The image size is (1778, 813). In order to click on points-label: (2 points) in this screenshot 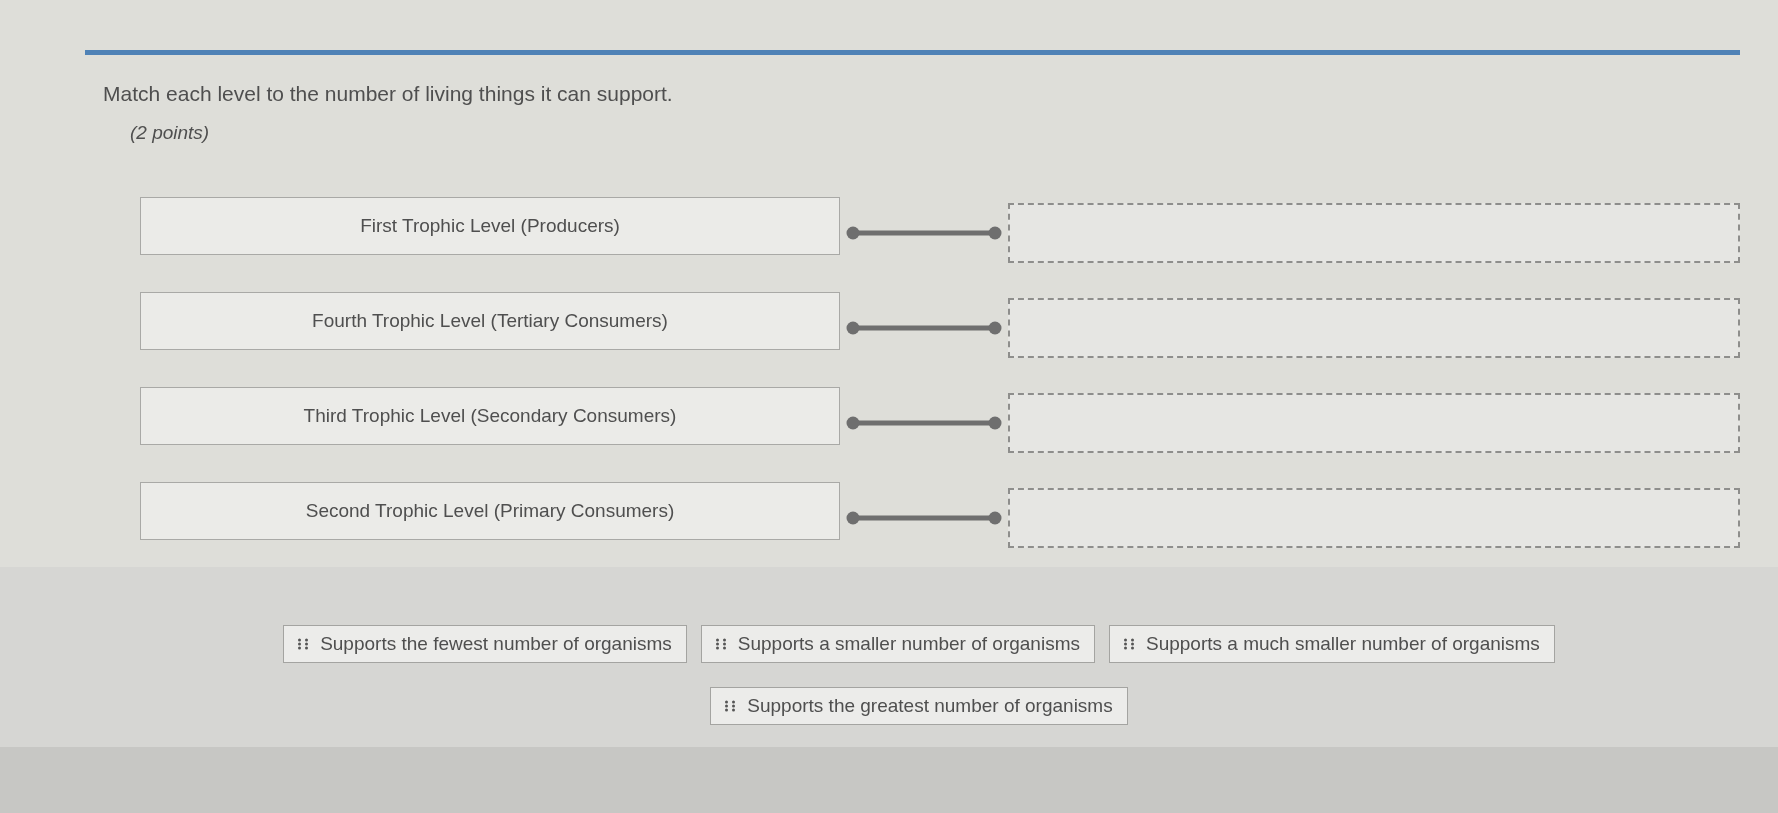, I will do `click(170, 133)`.